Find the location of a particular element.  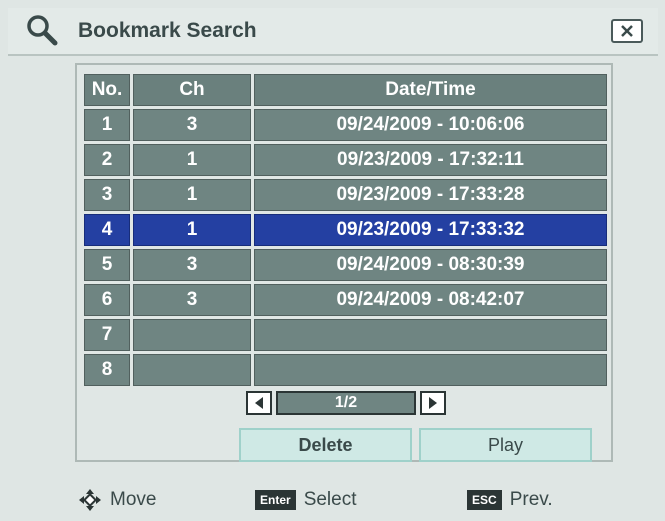

esc-key-badge: ESC is located at coordinates (484, 500).